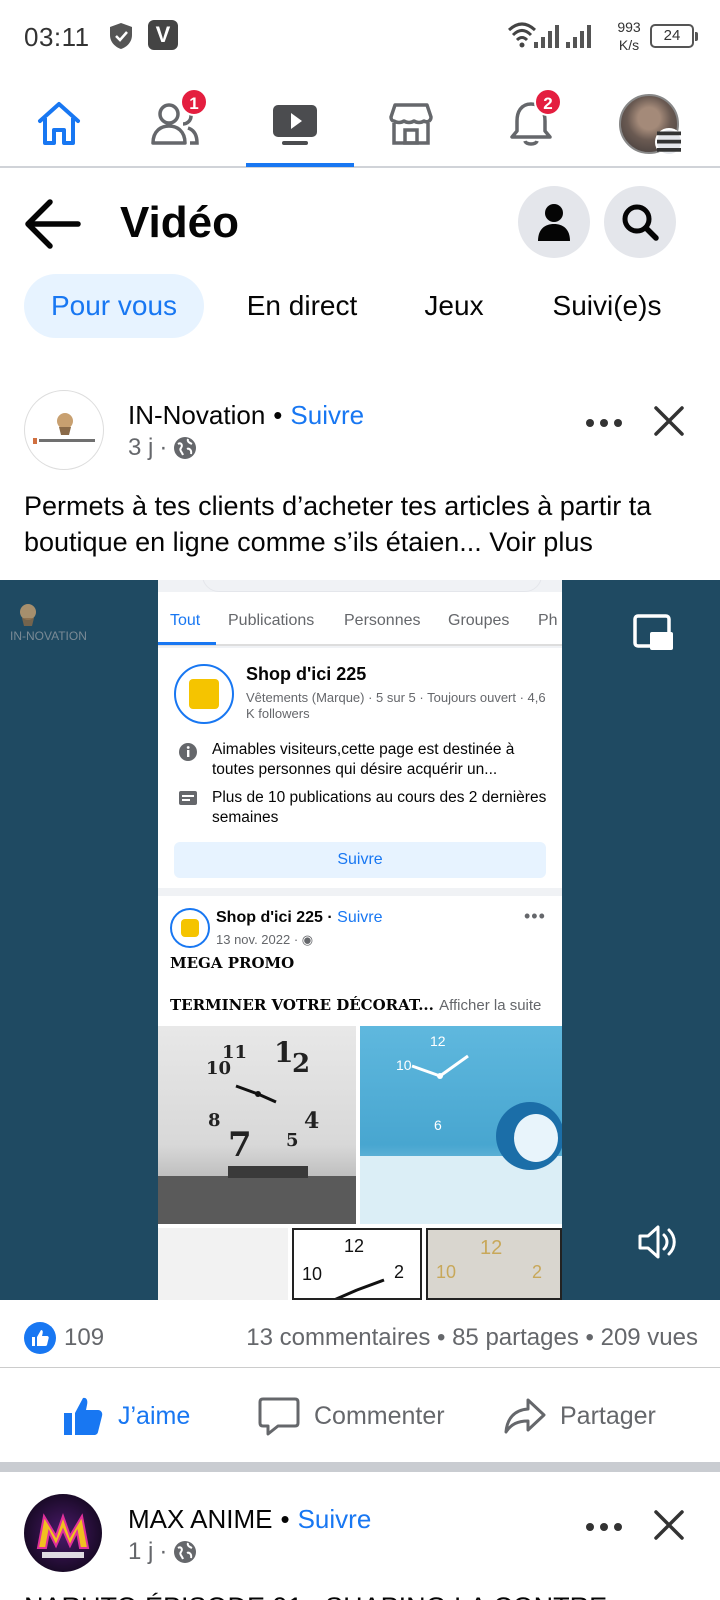  I want to click on avatar, so click(651, 125).